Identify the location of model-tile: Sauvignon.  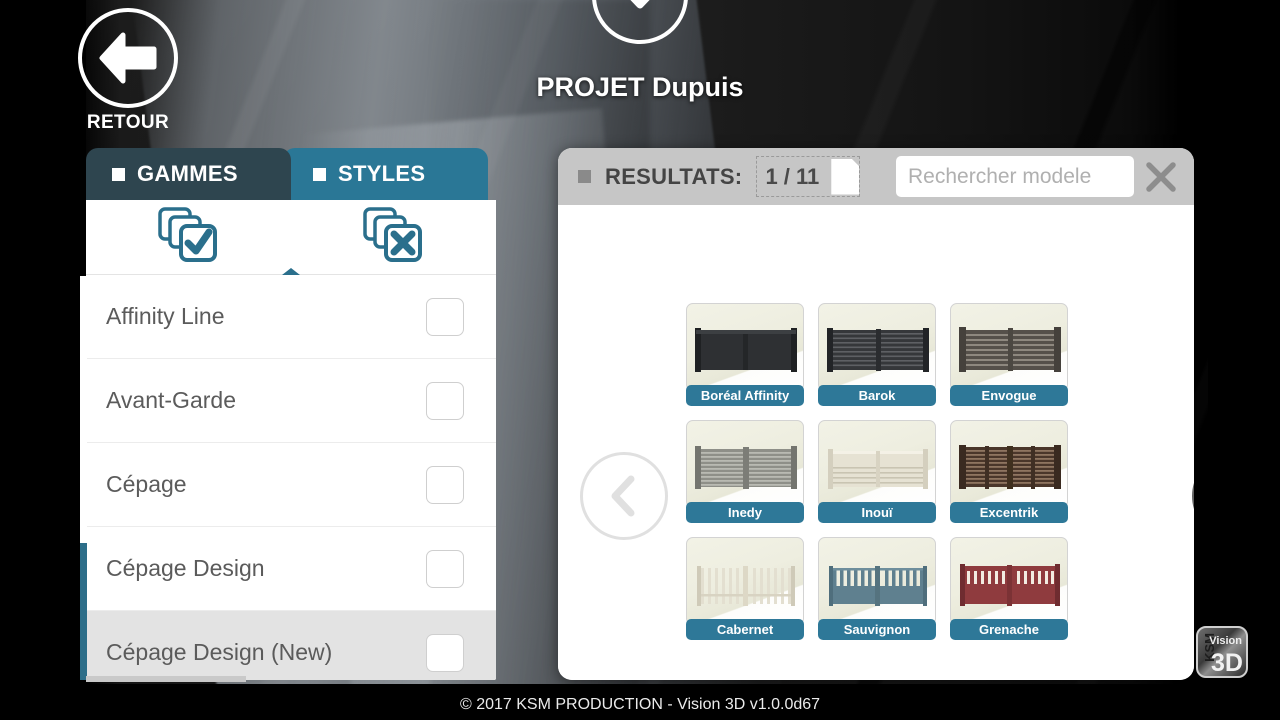
(877, 588).